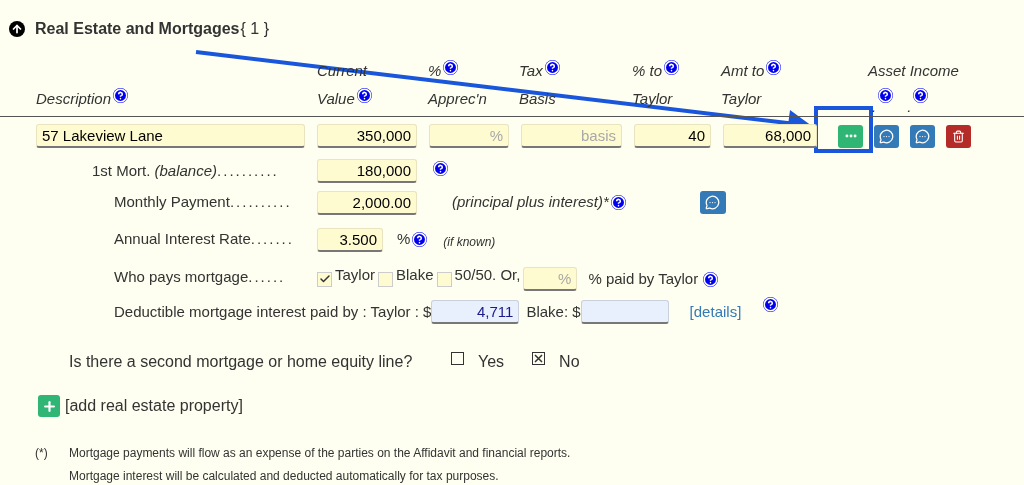 Image resolution: width=1024 pixels, height=485 pixels. What do you see at coordinates (254, 28) in the screenshot?
I see `item-count: { 1 }` at bounding box center [254, 28].